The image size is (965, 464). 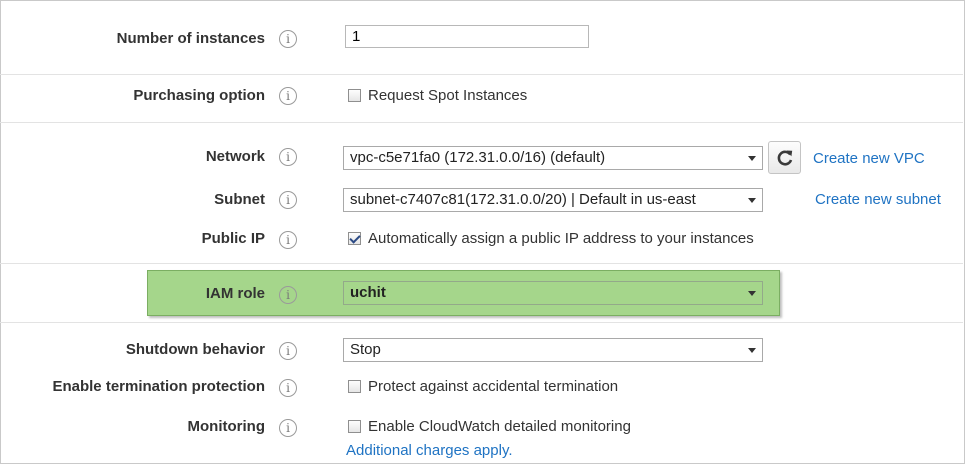 What do you see at coordinates (199, 95) in the screenshot?
I see `purchasing-label: Purchasing option` at bounding box center [199, 95].